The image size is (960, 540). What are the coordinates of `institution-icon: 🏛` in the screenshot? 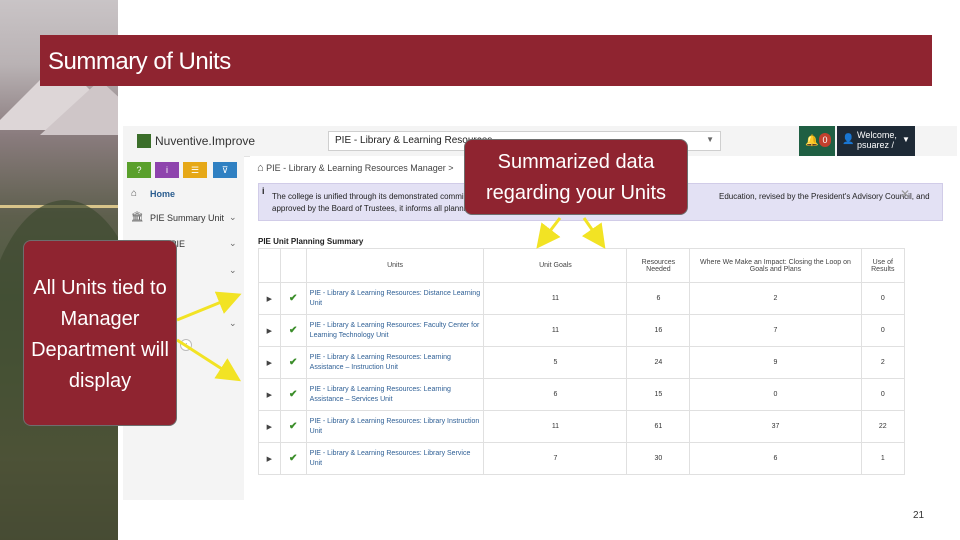 It's located at (137, 217).